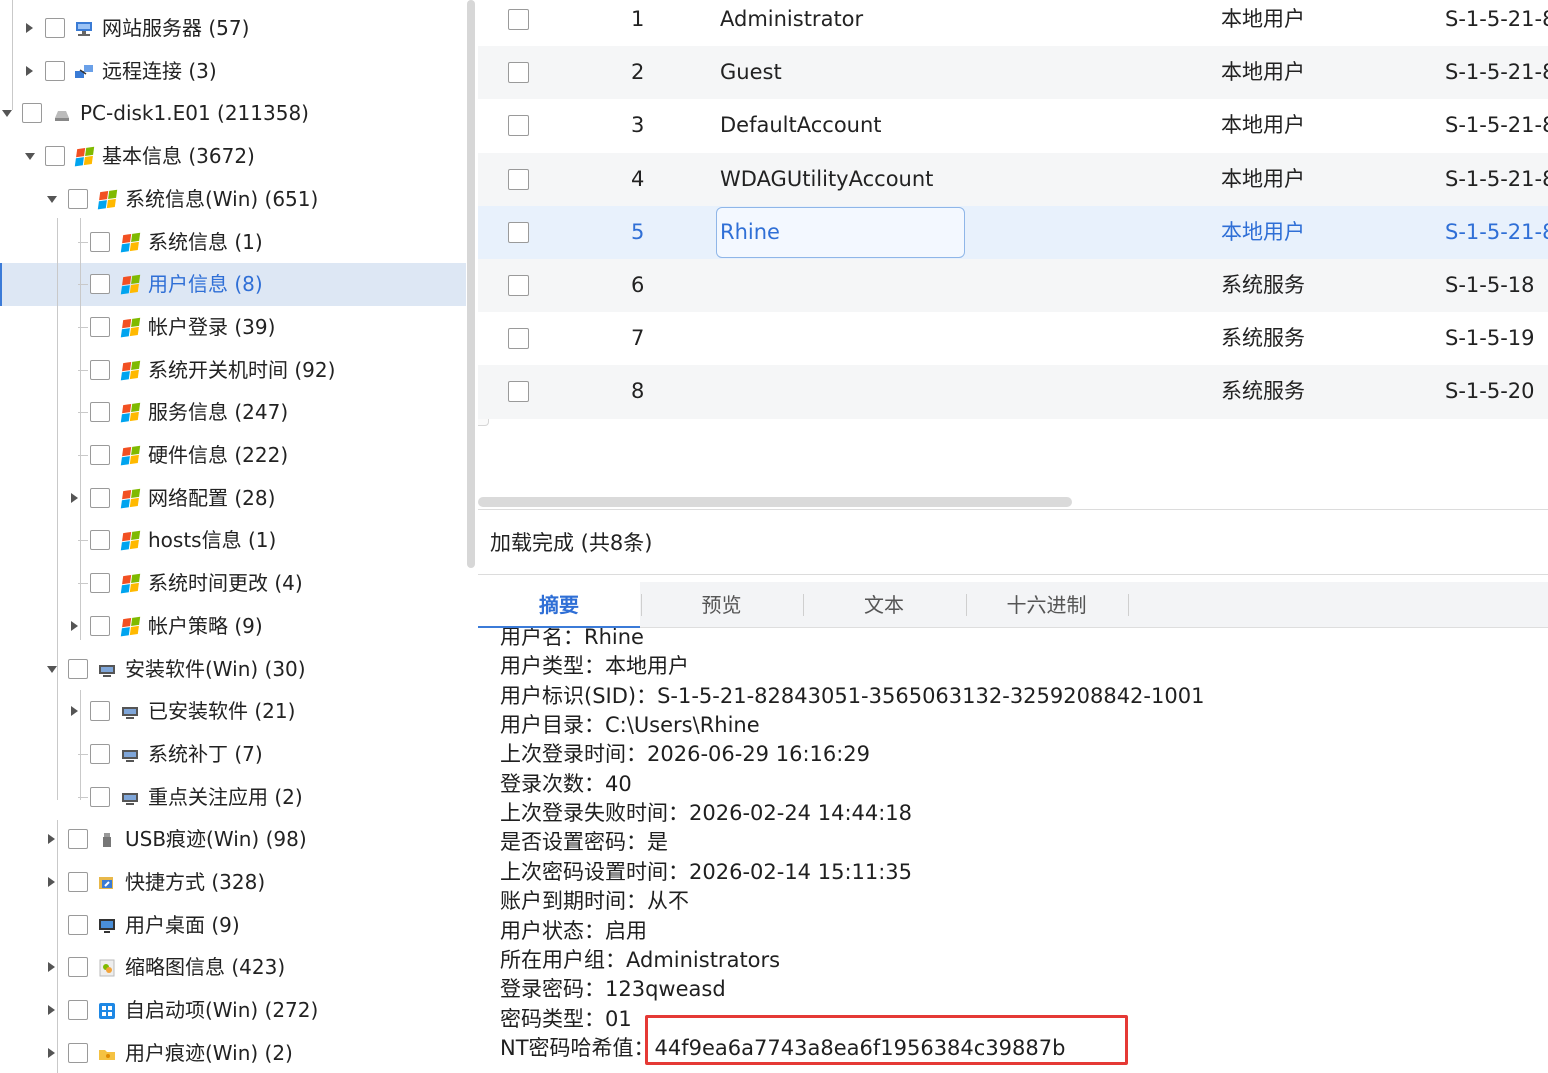 Image resolution: width=1548 pixels, height=1073 pixels. I want to click on summary-line: 登录次数：40, so click(566, 783).